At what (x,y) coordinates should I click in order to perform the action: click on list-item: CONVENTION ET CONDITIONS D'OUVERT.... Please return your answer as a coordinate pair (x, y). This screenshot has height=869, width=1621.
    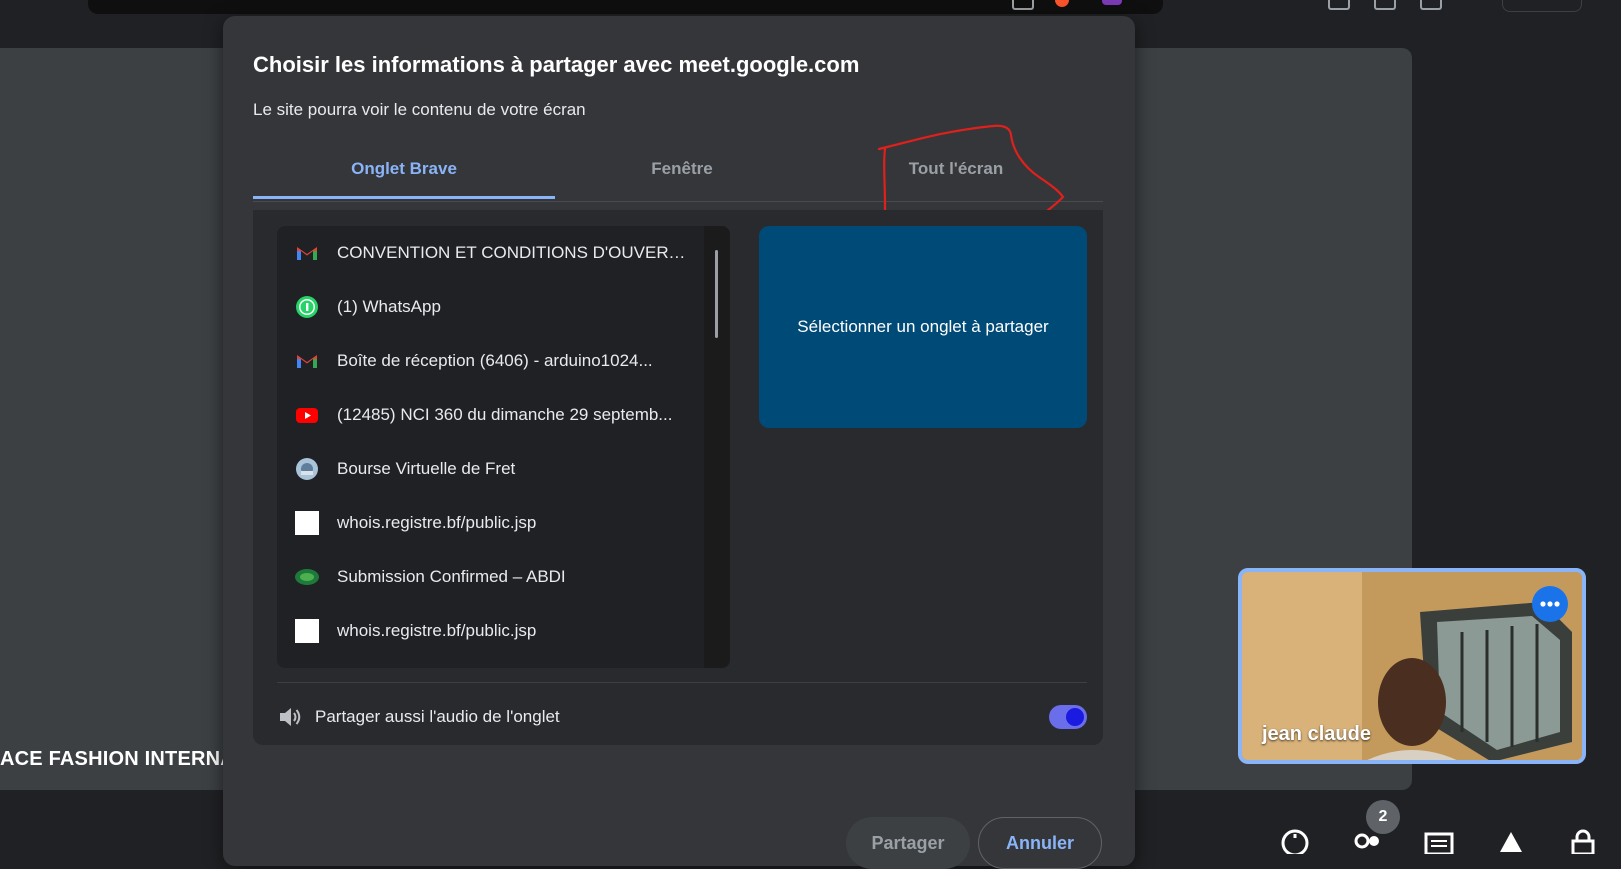
    Looking at the image, I should click on (490, 253).